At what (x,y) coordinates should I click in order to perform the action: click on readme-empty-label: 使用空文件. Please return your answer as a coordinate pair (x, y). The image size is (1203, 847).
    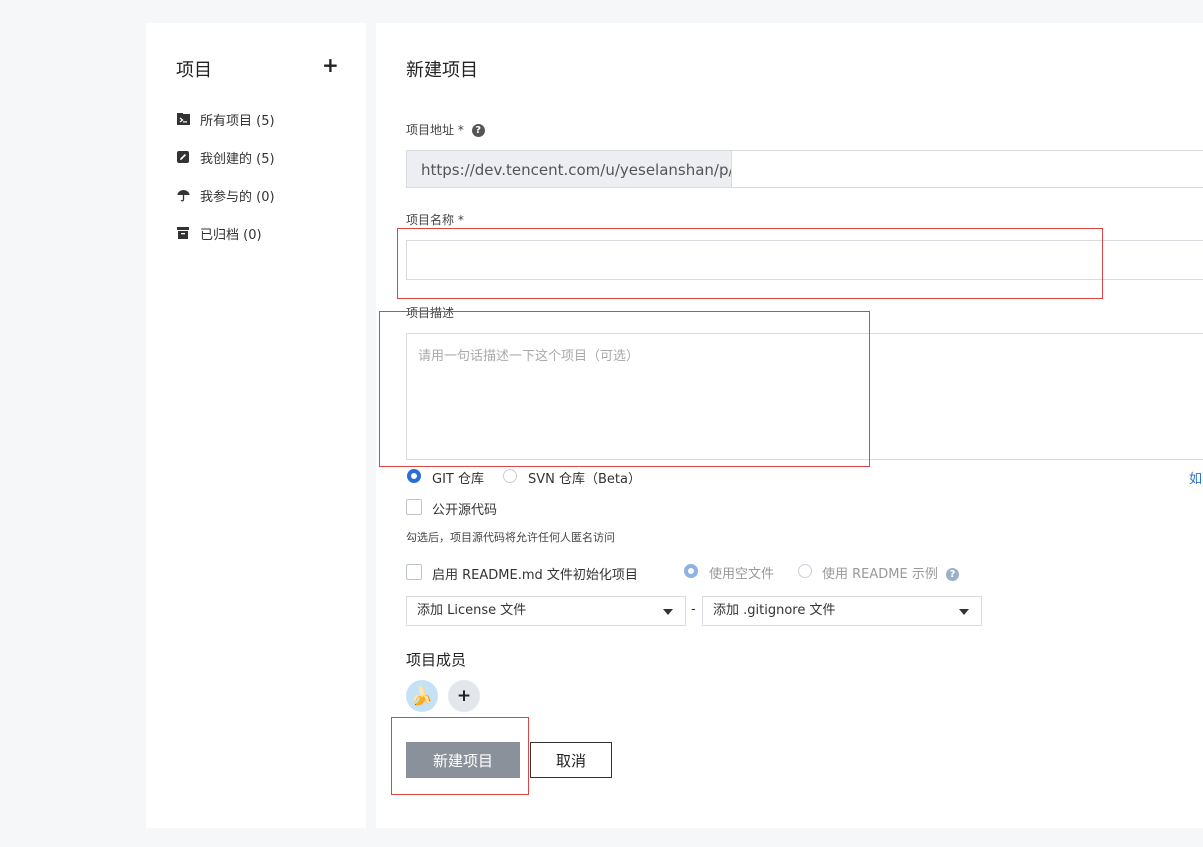
    Looking at the image, I should click on (742, 574).